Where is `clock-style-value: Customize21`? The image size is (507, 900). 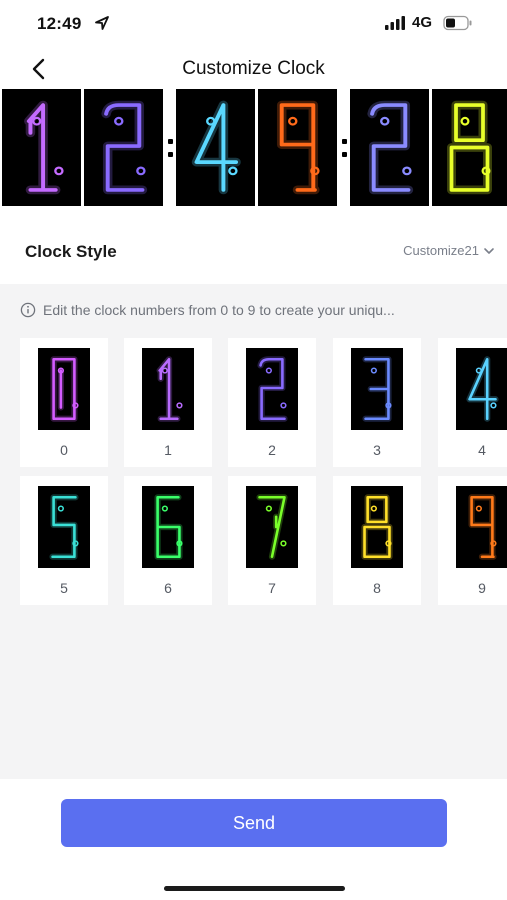 clock-style-value: Customize21 is located at coordinates (441, 250).